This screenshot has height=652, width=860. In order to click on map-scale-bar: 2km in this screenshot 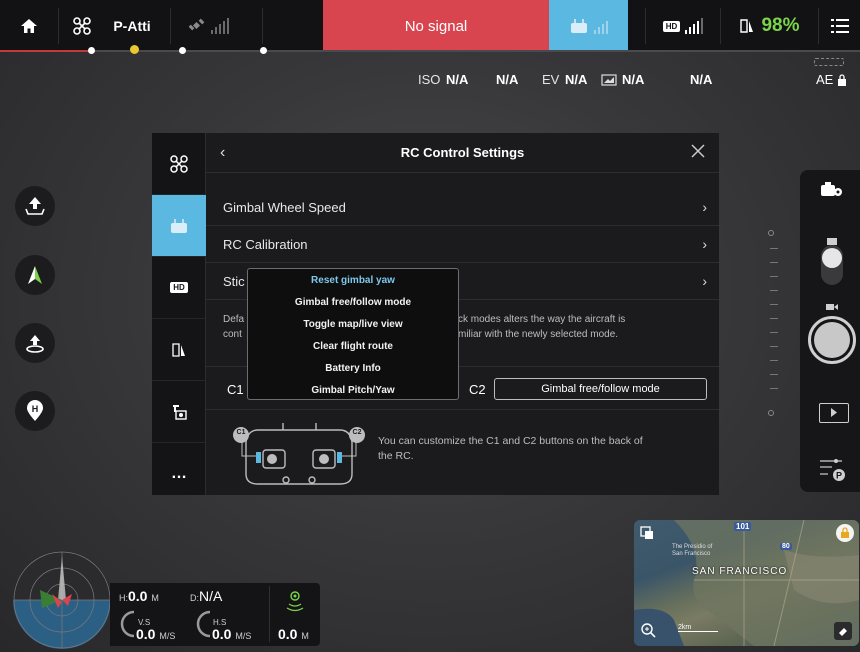, I will do `click(698, 628)`.